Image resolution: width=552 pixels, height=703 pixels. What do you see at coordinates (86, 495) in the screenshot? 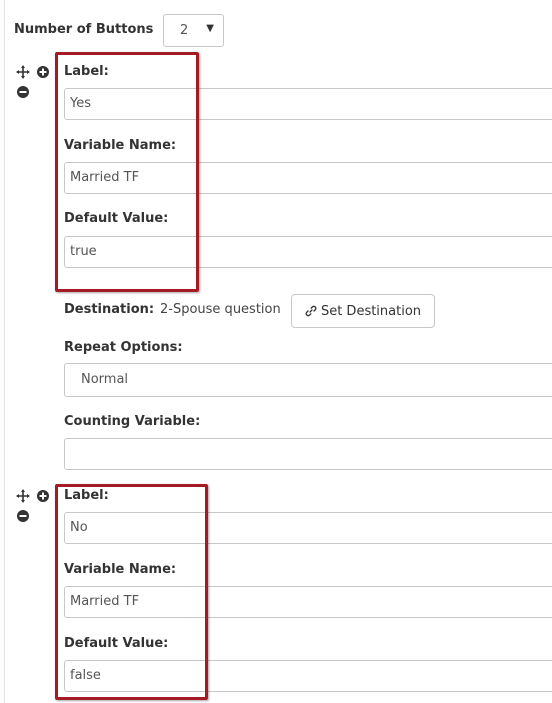
I see `button2-label-label: Label:` at bounding box center [86, 495].